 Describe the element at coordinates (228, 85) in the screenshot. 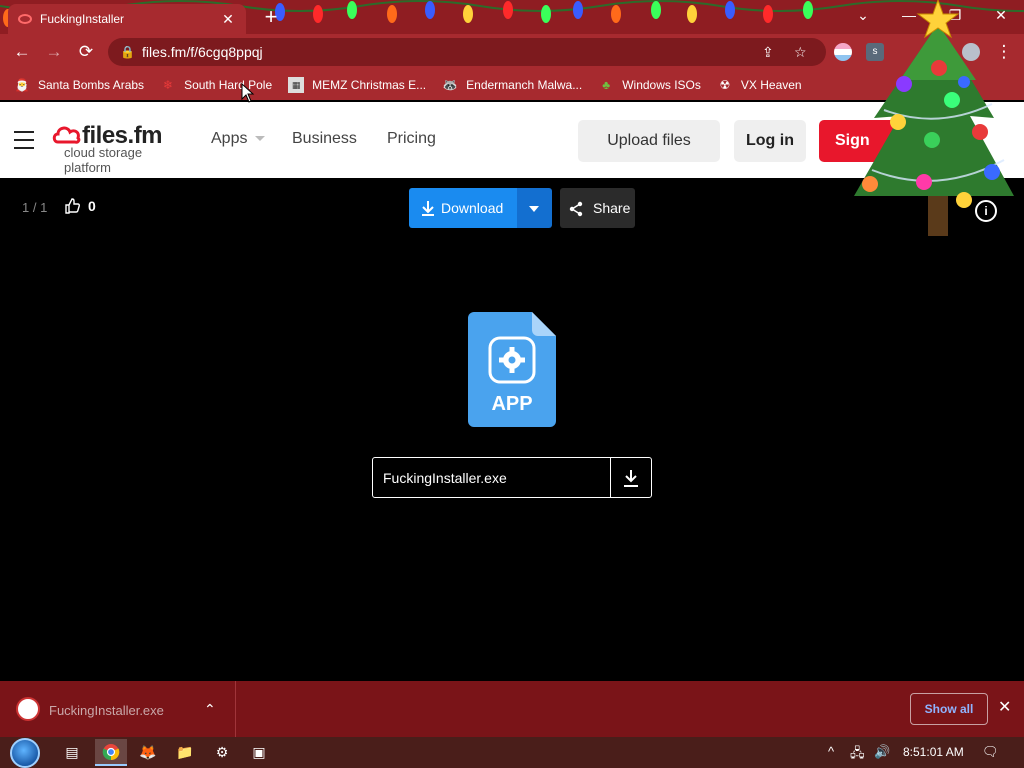

I see `bookmark-label: South Hard Pole` at that location.